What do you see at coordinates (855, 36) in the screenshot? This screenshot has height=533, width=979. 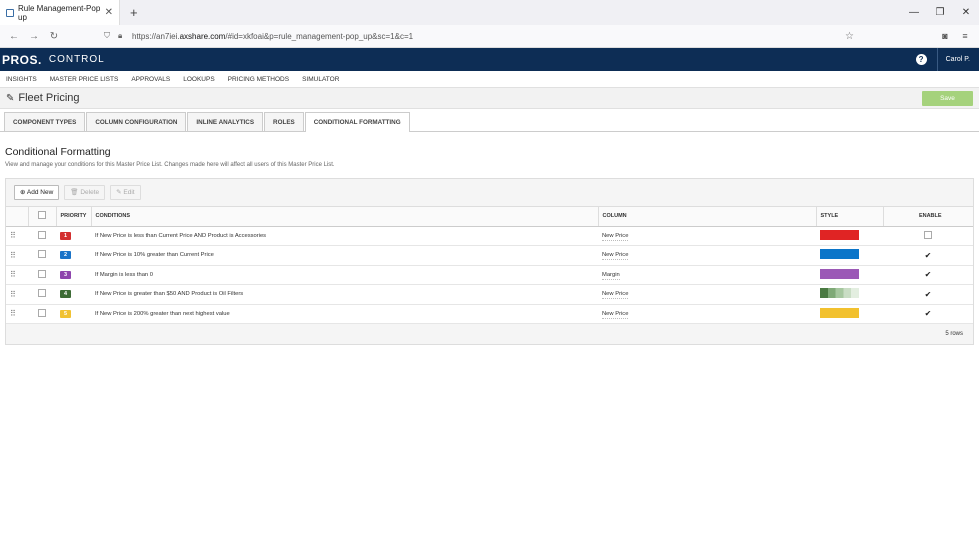 I see `bookmark-star-icon: ☆` at bounding box center [855, 36].